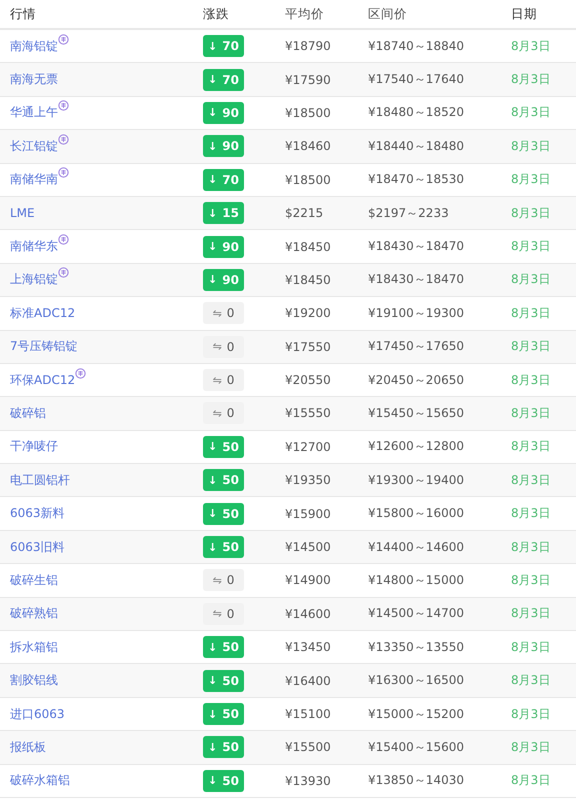  Describe the element at coordinates (308, 781) in the screenshot. I see `average-price: ¥13930` at that location.